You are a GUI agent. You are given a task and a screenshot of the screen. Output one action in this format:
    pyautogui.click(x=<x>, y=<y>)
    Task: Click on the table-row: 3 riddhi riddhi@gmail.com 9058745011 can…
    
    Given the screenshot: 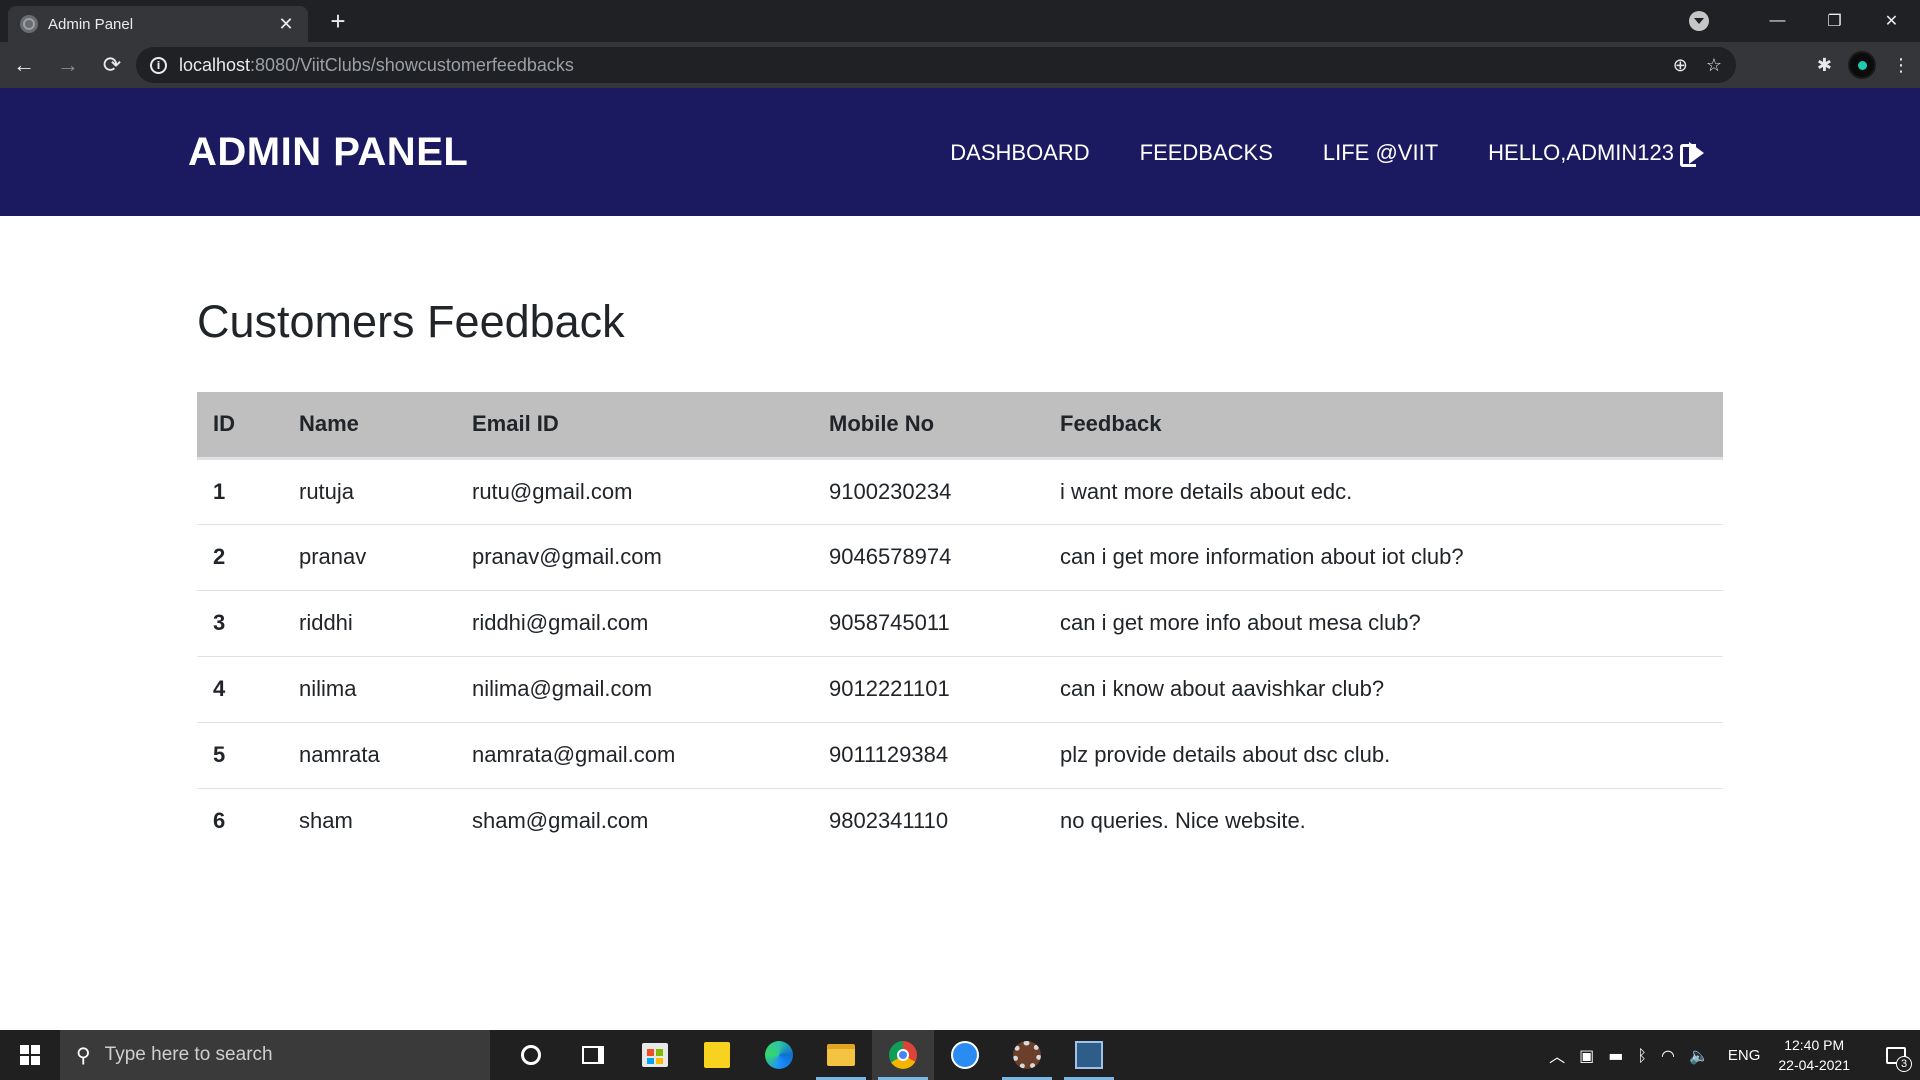 What is the action you would take?
    pyautogui.click(x=960, y=623)
    